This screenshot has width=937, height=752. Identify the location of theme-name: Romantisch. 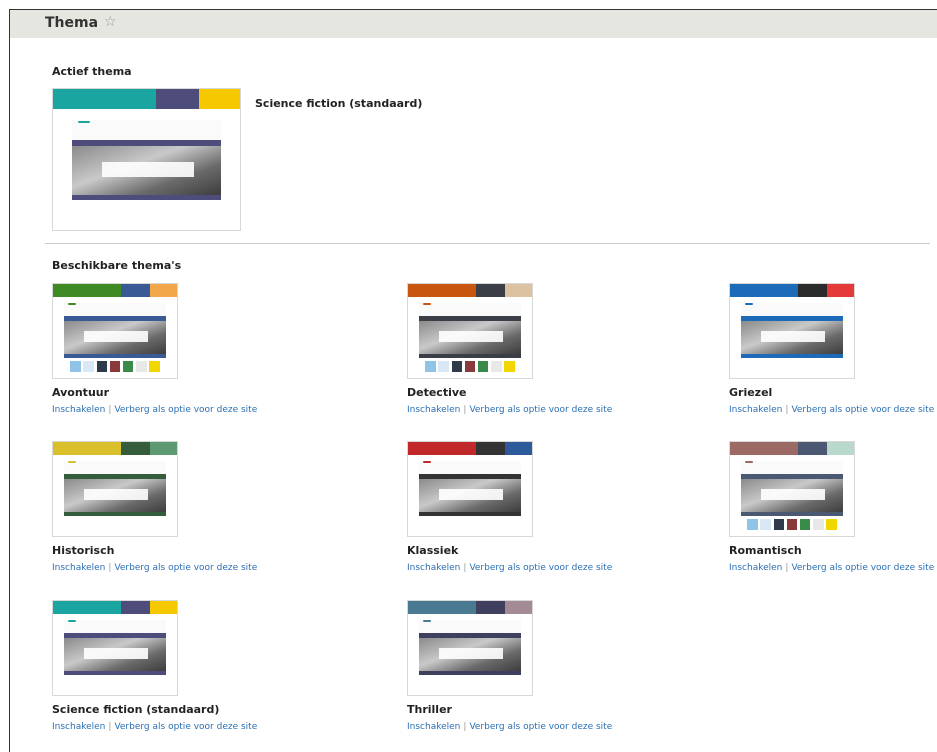
(765, 550).